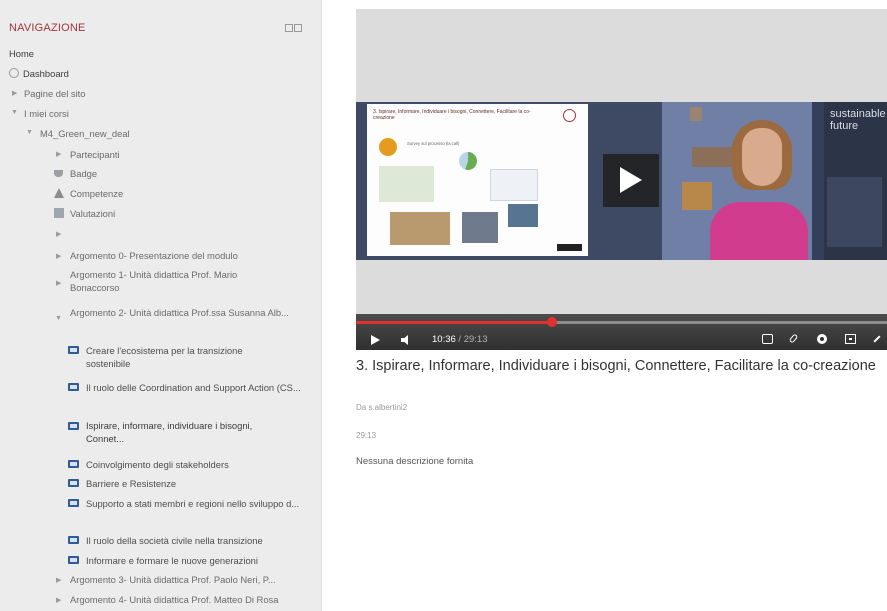 The width and height of the screenshot is (887, 611). I want to click on shelf-object, so click(697, 196).